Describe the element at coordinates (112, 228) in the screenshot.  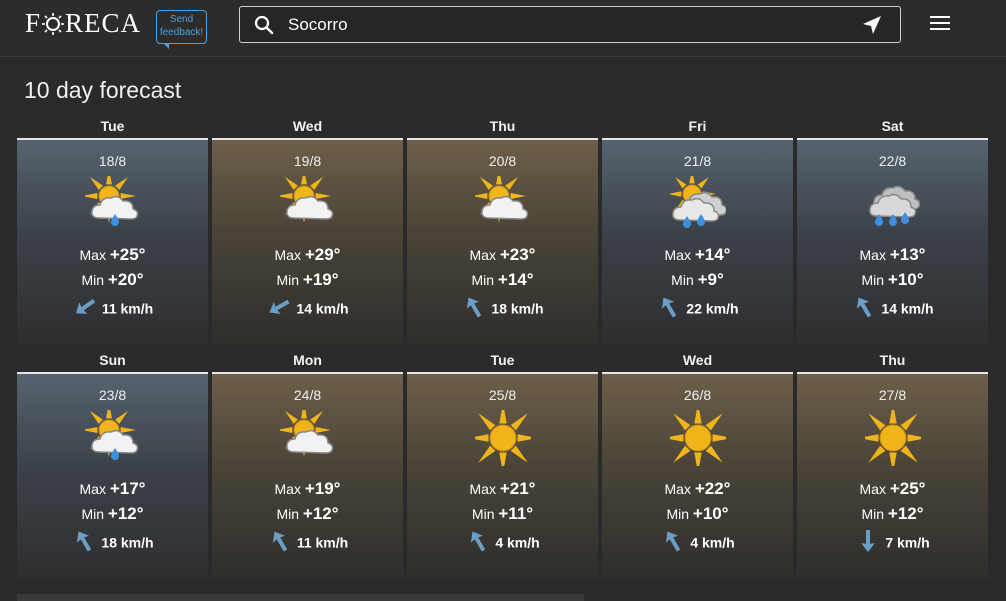
I see `forecast-day-card: Tue 18/8 Max +25° Min +20° 11 km/h` at that location.